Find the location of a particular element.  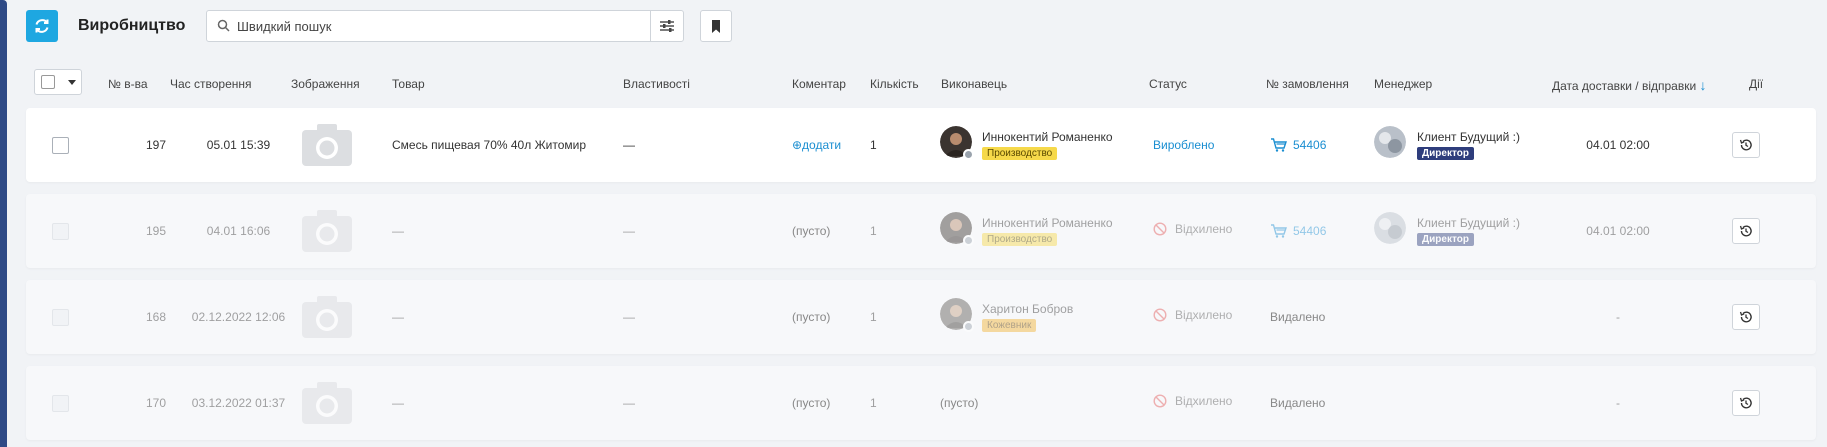

created-time: 05.01 15:39 is located at coordinates (238, 145).